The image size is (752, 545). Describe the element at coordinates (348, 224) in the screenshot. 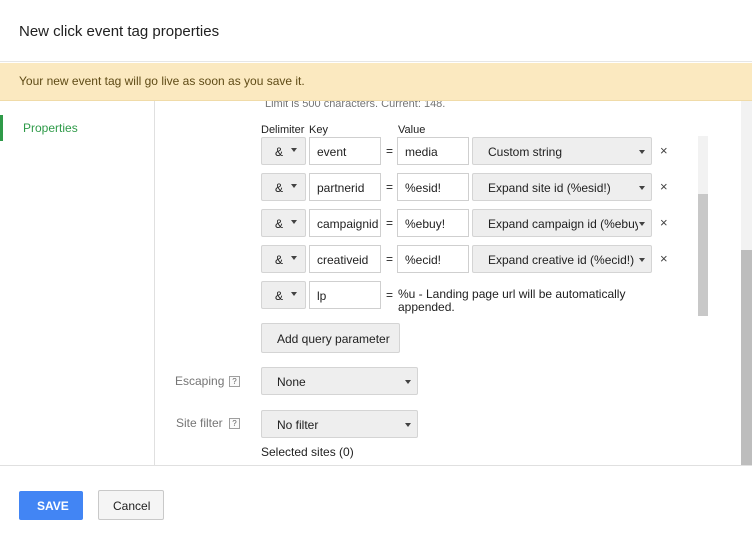

I see `key-value: campaignid` at that location.